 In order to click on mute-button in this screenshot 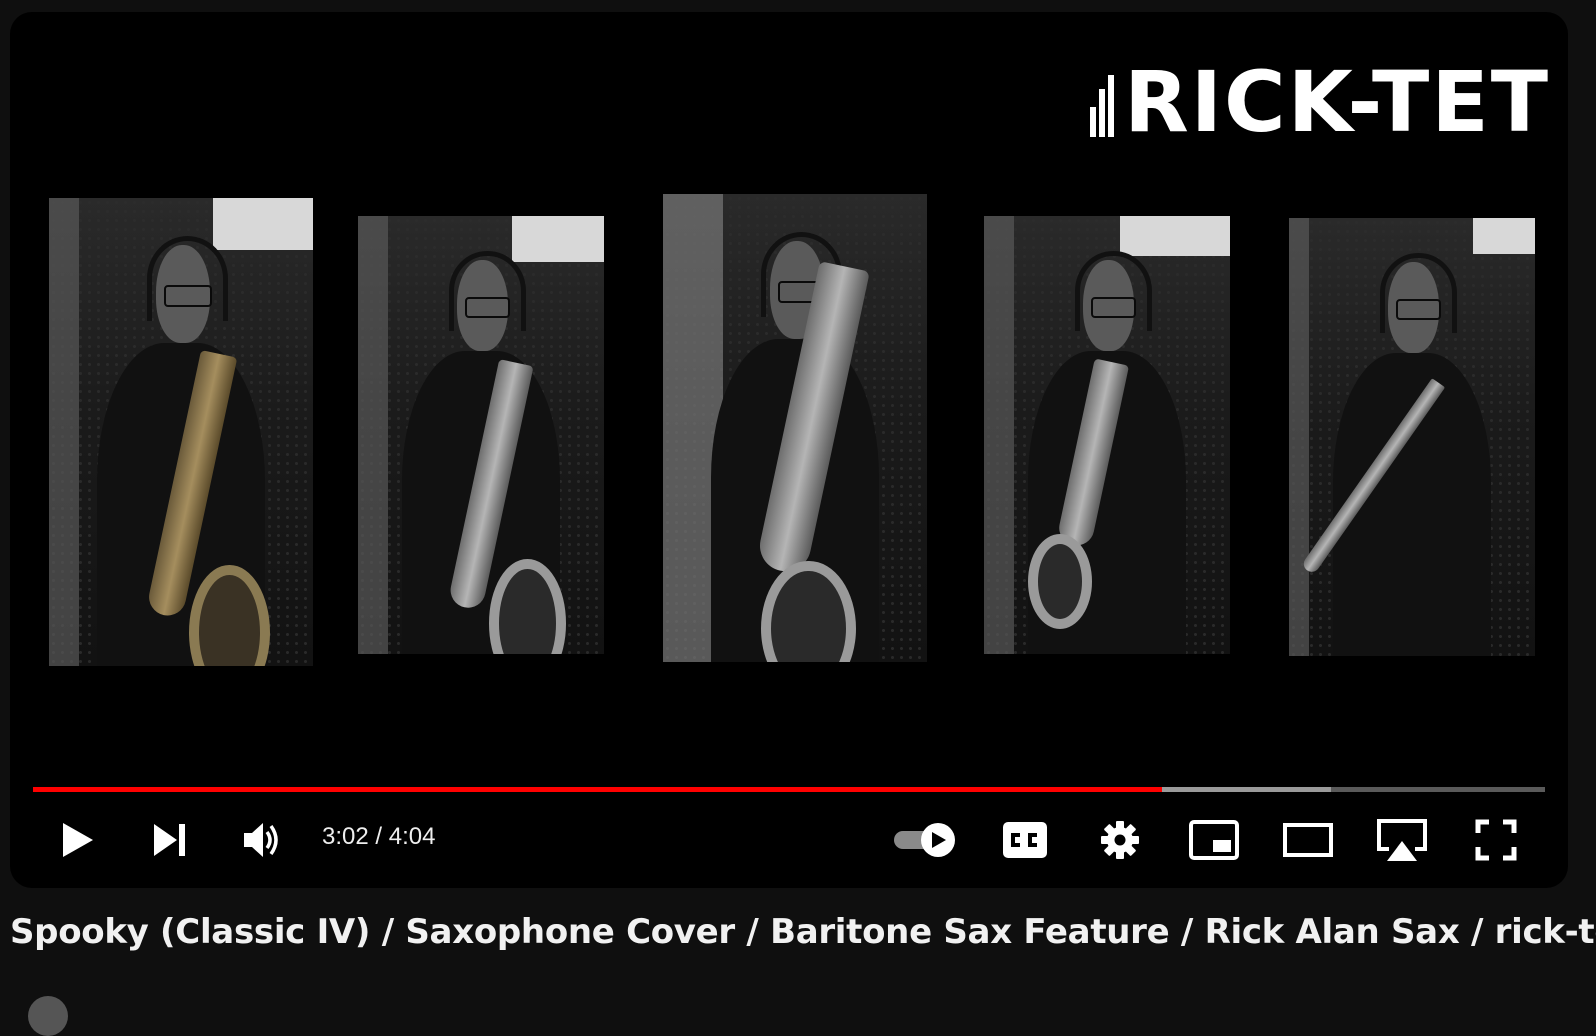, I will do `click(262, 840)`.